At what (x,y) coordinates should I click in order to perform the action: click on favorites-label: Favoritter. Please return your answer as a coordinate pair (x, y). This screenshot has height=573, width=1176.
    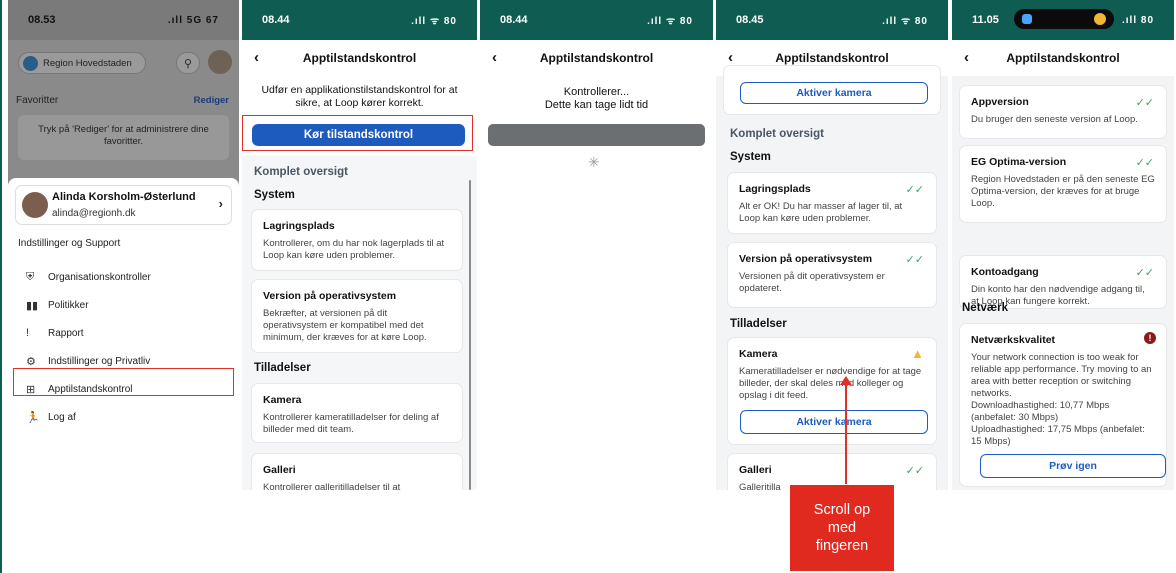
    Looking at the image, I should click on (37, 100).